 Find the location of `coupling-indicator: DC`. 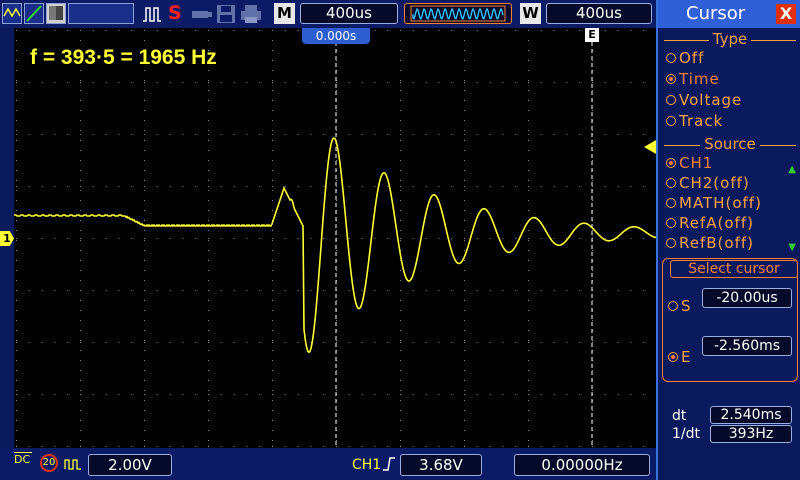

coupling-indicator: DC is located at coordinates (23, 458).